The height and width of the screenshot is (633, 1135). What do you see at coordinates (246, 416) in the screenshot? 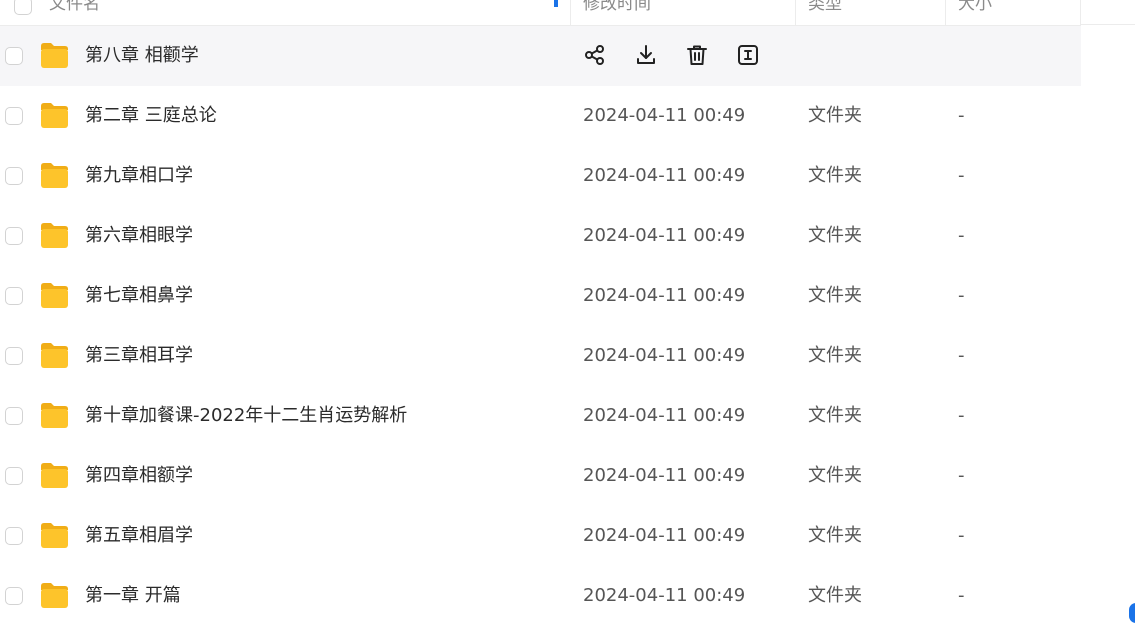
I see `file-name: 第十章加餐课-2022年十二生肖运势解析` at bounding box center [246, 416].